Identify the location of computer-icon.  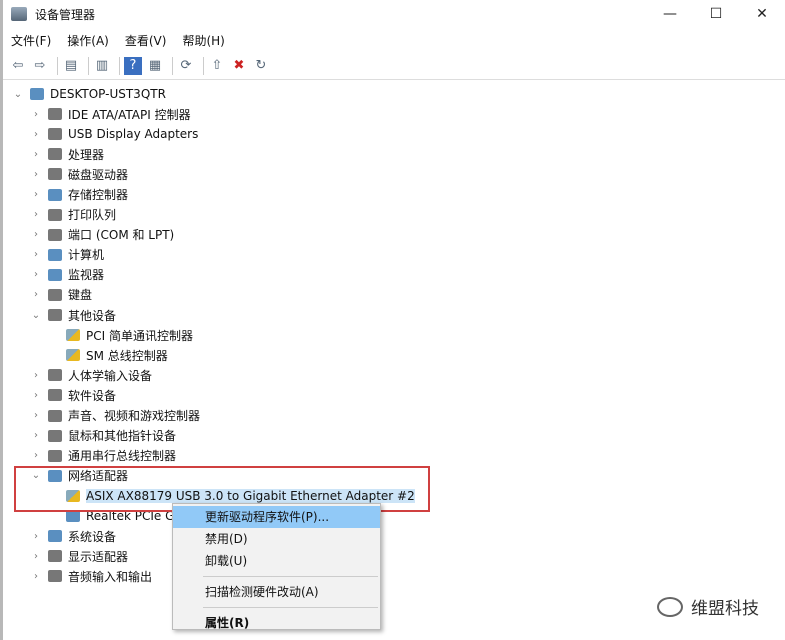
(55, 254).